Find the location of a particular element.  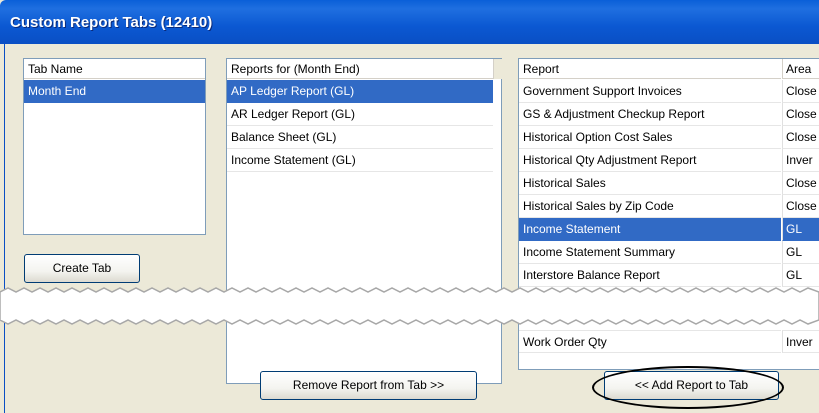

table-row: Historical Sales is located at coordinates (650, 183).